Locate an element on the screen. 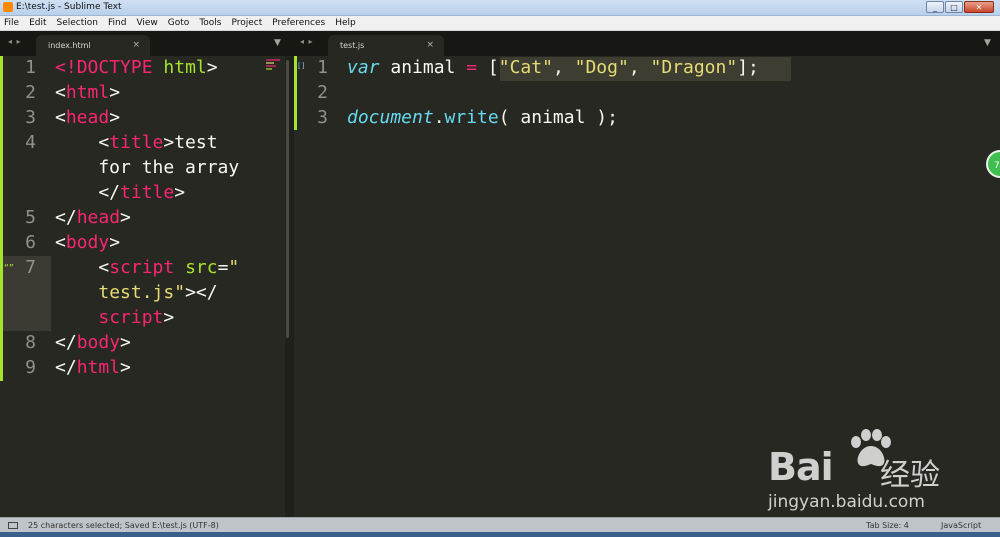 This screenshot has height=537, width=1000. minimize-button: _ is located at coordinates (935, 7).